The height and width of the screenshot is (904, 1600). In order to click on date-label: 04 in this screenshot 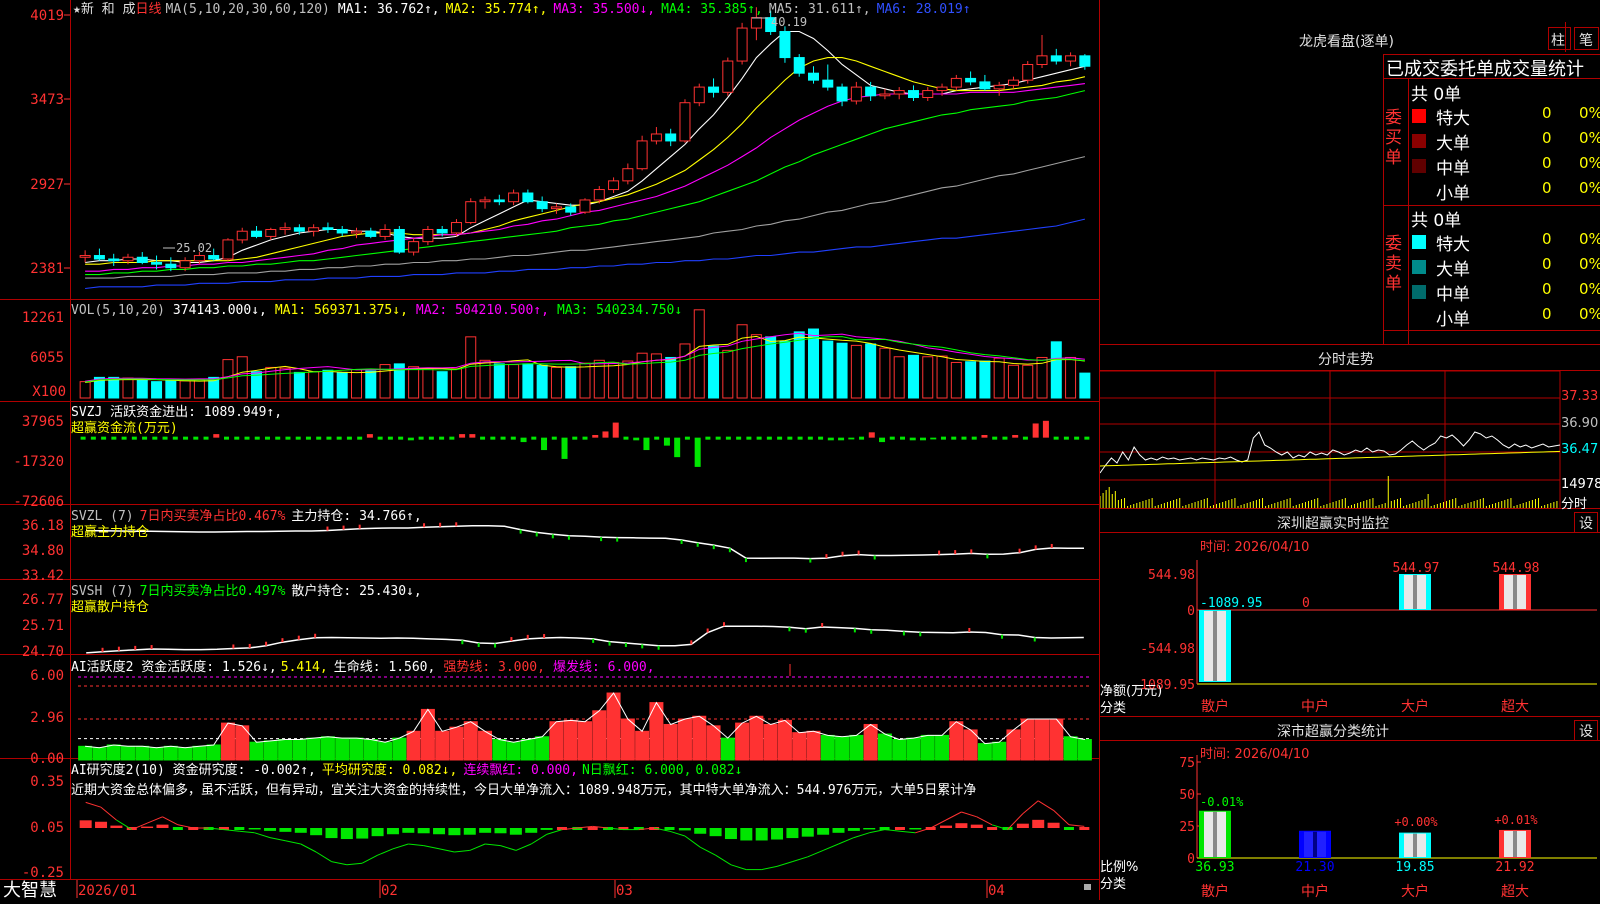, I will do `click(996, 891)`.